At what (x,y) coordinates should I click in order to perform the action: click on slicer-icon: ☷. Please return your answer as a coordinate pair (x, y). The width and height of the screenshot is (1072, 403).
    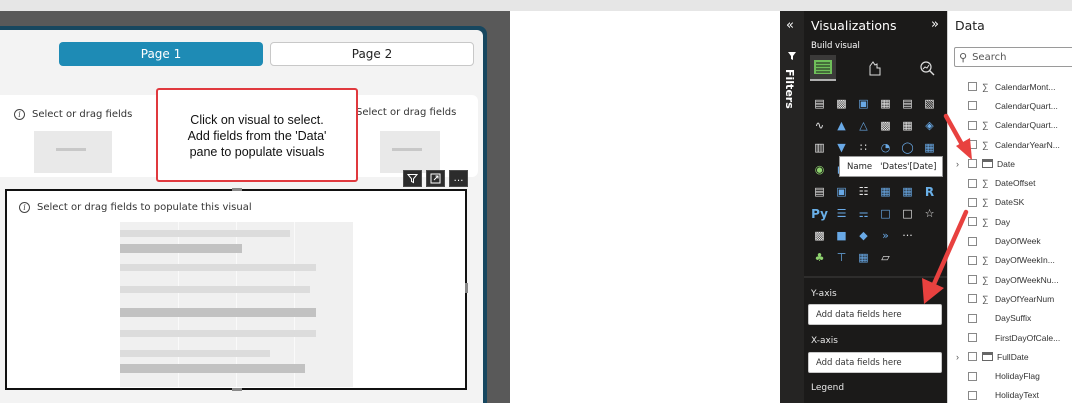
    Looking at the image, I should click on (863, 191).